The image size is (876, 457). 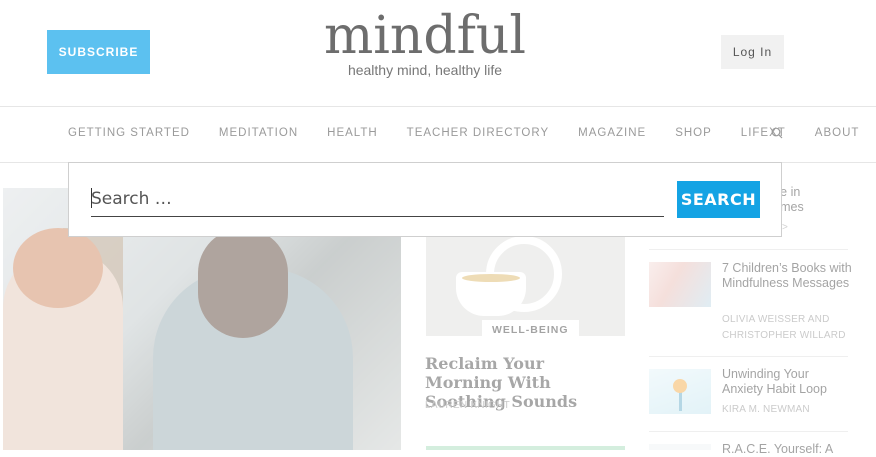 I want to click on logo-wordmark: mindful, so click(x=425, y=36).